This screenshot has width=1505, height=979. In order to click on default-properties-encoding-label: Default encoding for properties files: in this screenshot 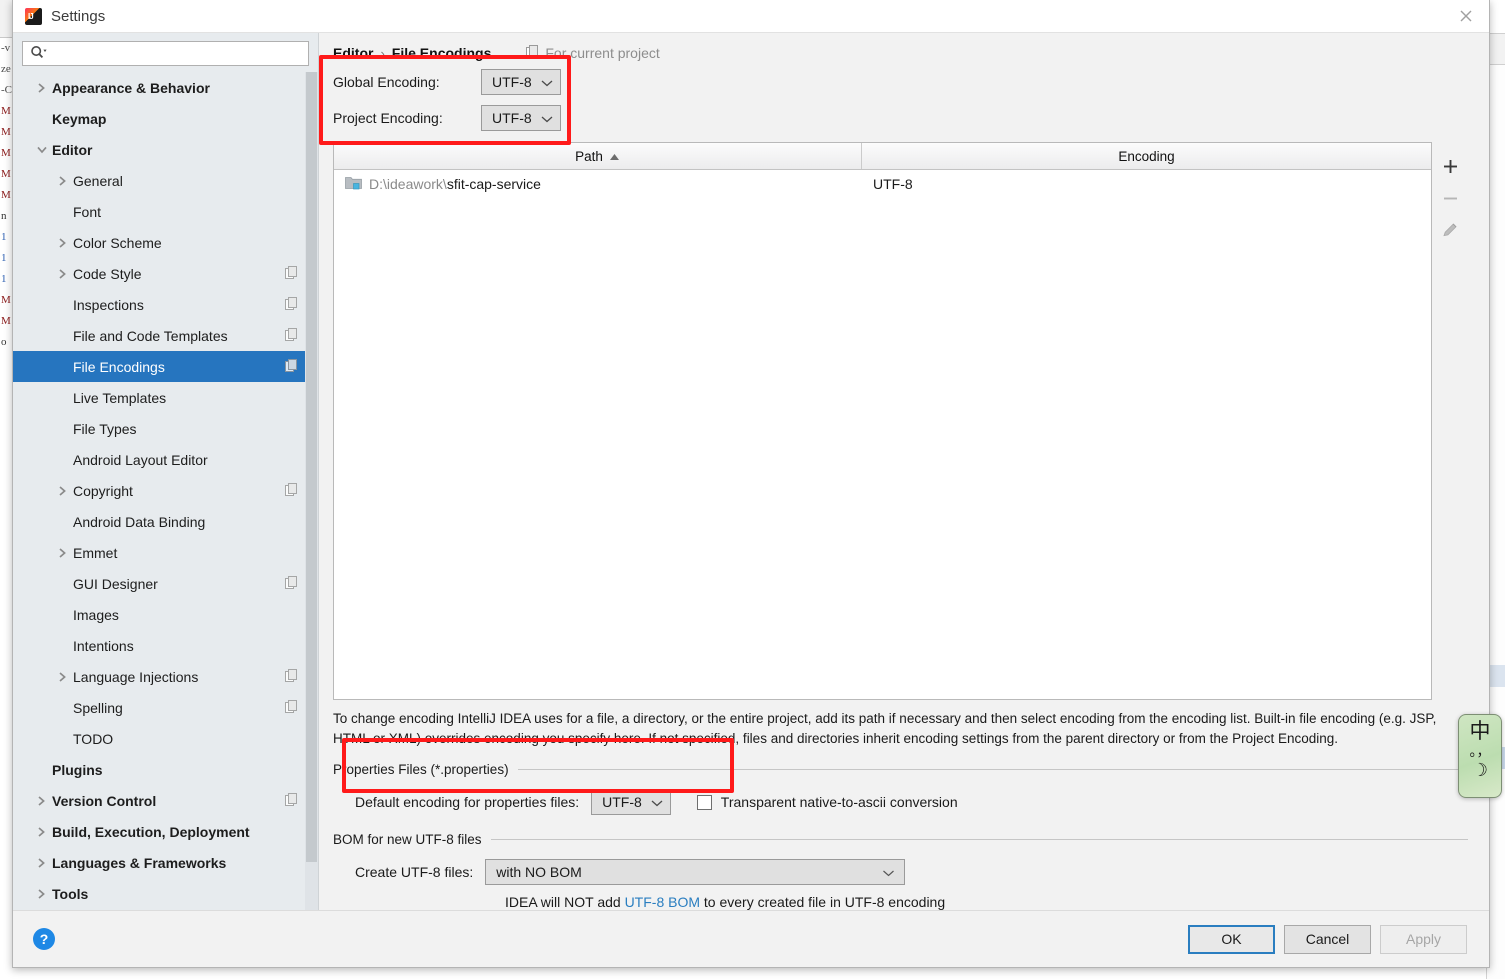, I will do `click(467, 802)`.